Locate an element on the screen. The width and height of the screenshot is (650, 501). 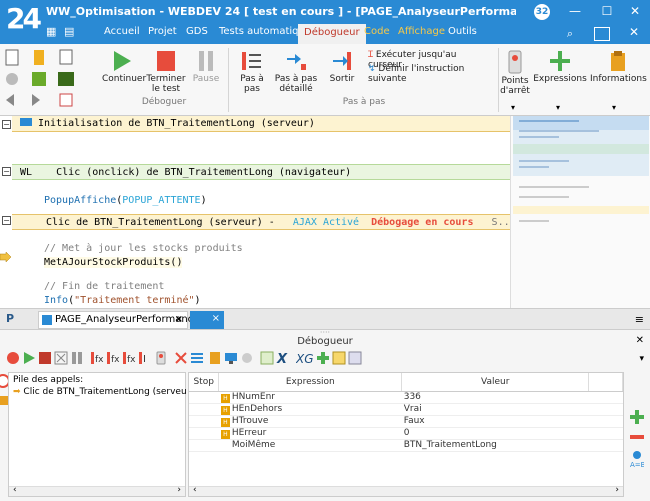
expressions-dropdown: ▾ is located at coordinates (558, 107).